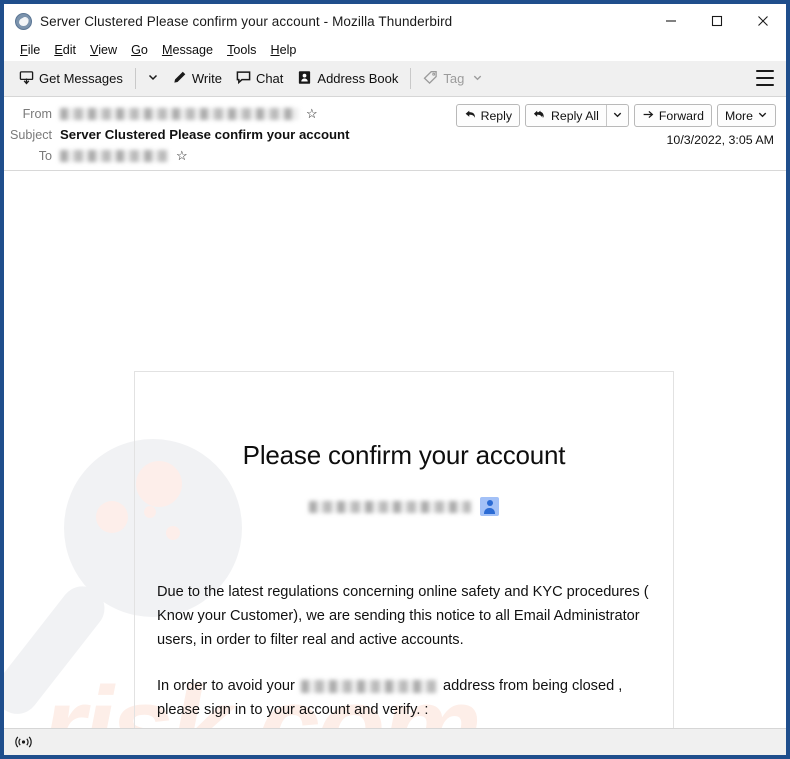 This screenshot has width=790, height=759. I want to click on write-button: Write, so click(197, 79).